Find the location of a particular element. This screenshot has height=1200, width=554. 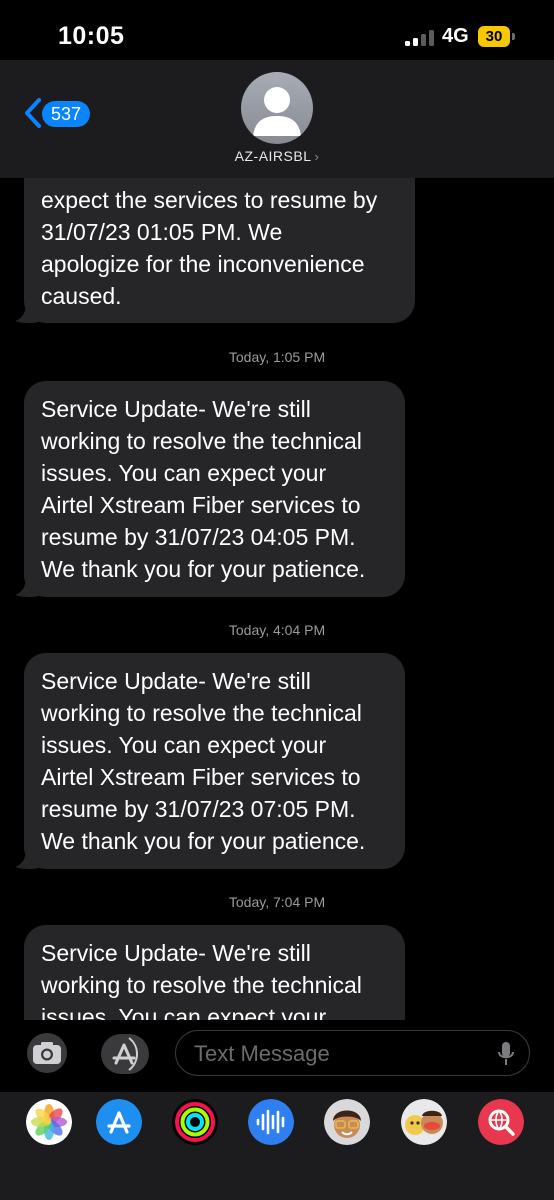

message-line: resume by 31/07/23 04:05 PM. is located at coordinates (198, 537).